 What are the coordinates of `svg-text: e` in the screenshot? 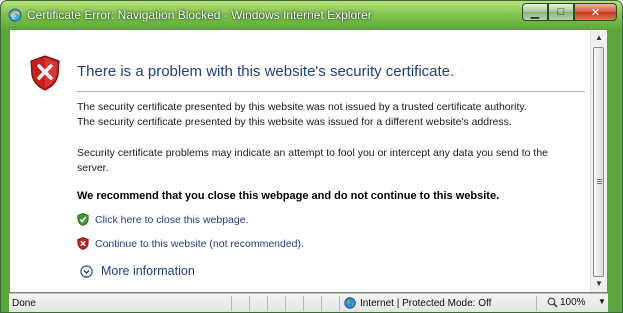 It's located at (14, 16).